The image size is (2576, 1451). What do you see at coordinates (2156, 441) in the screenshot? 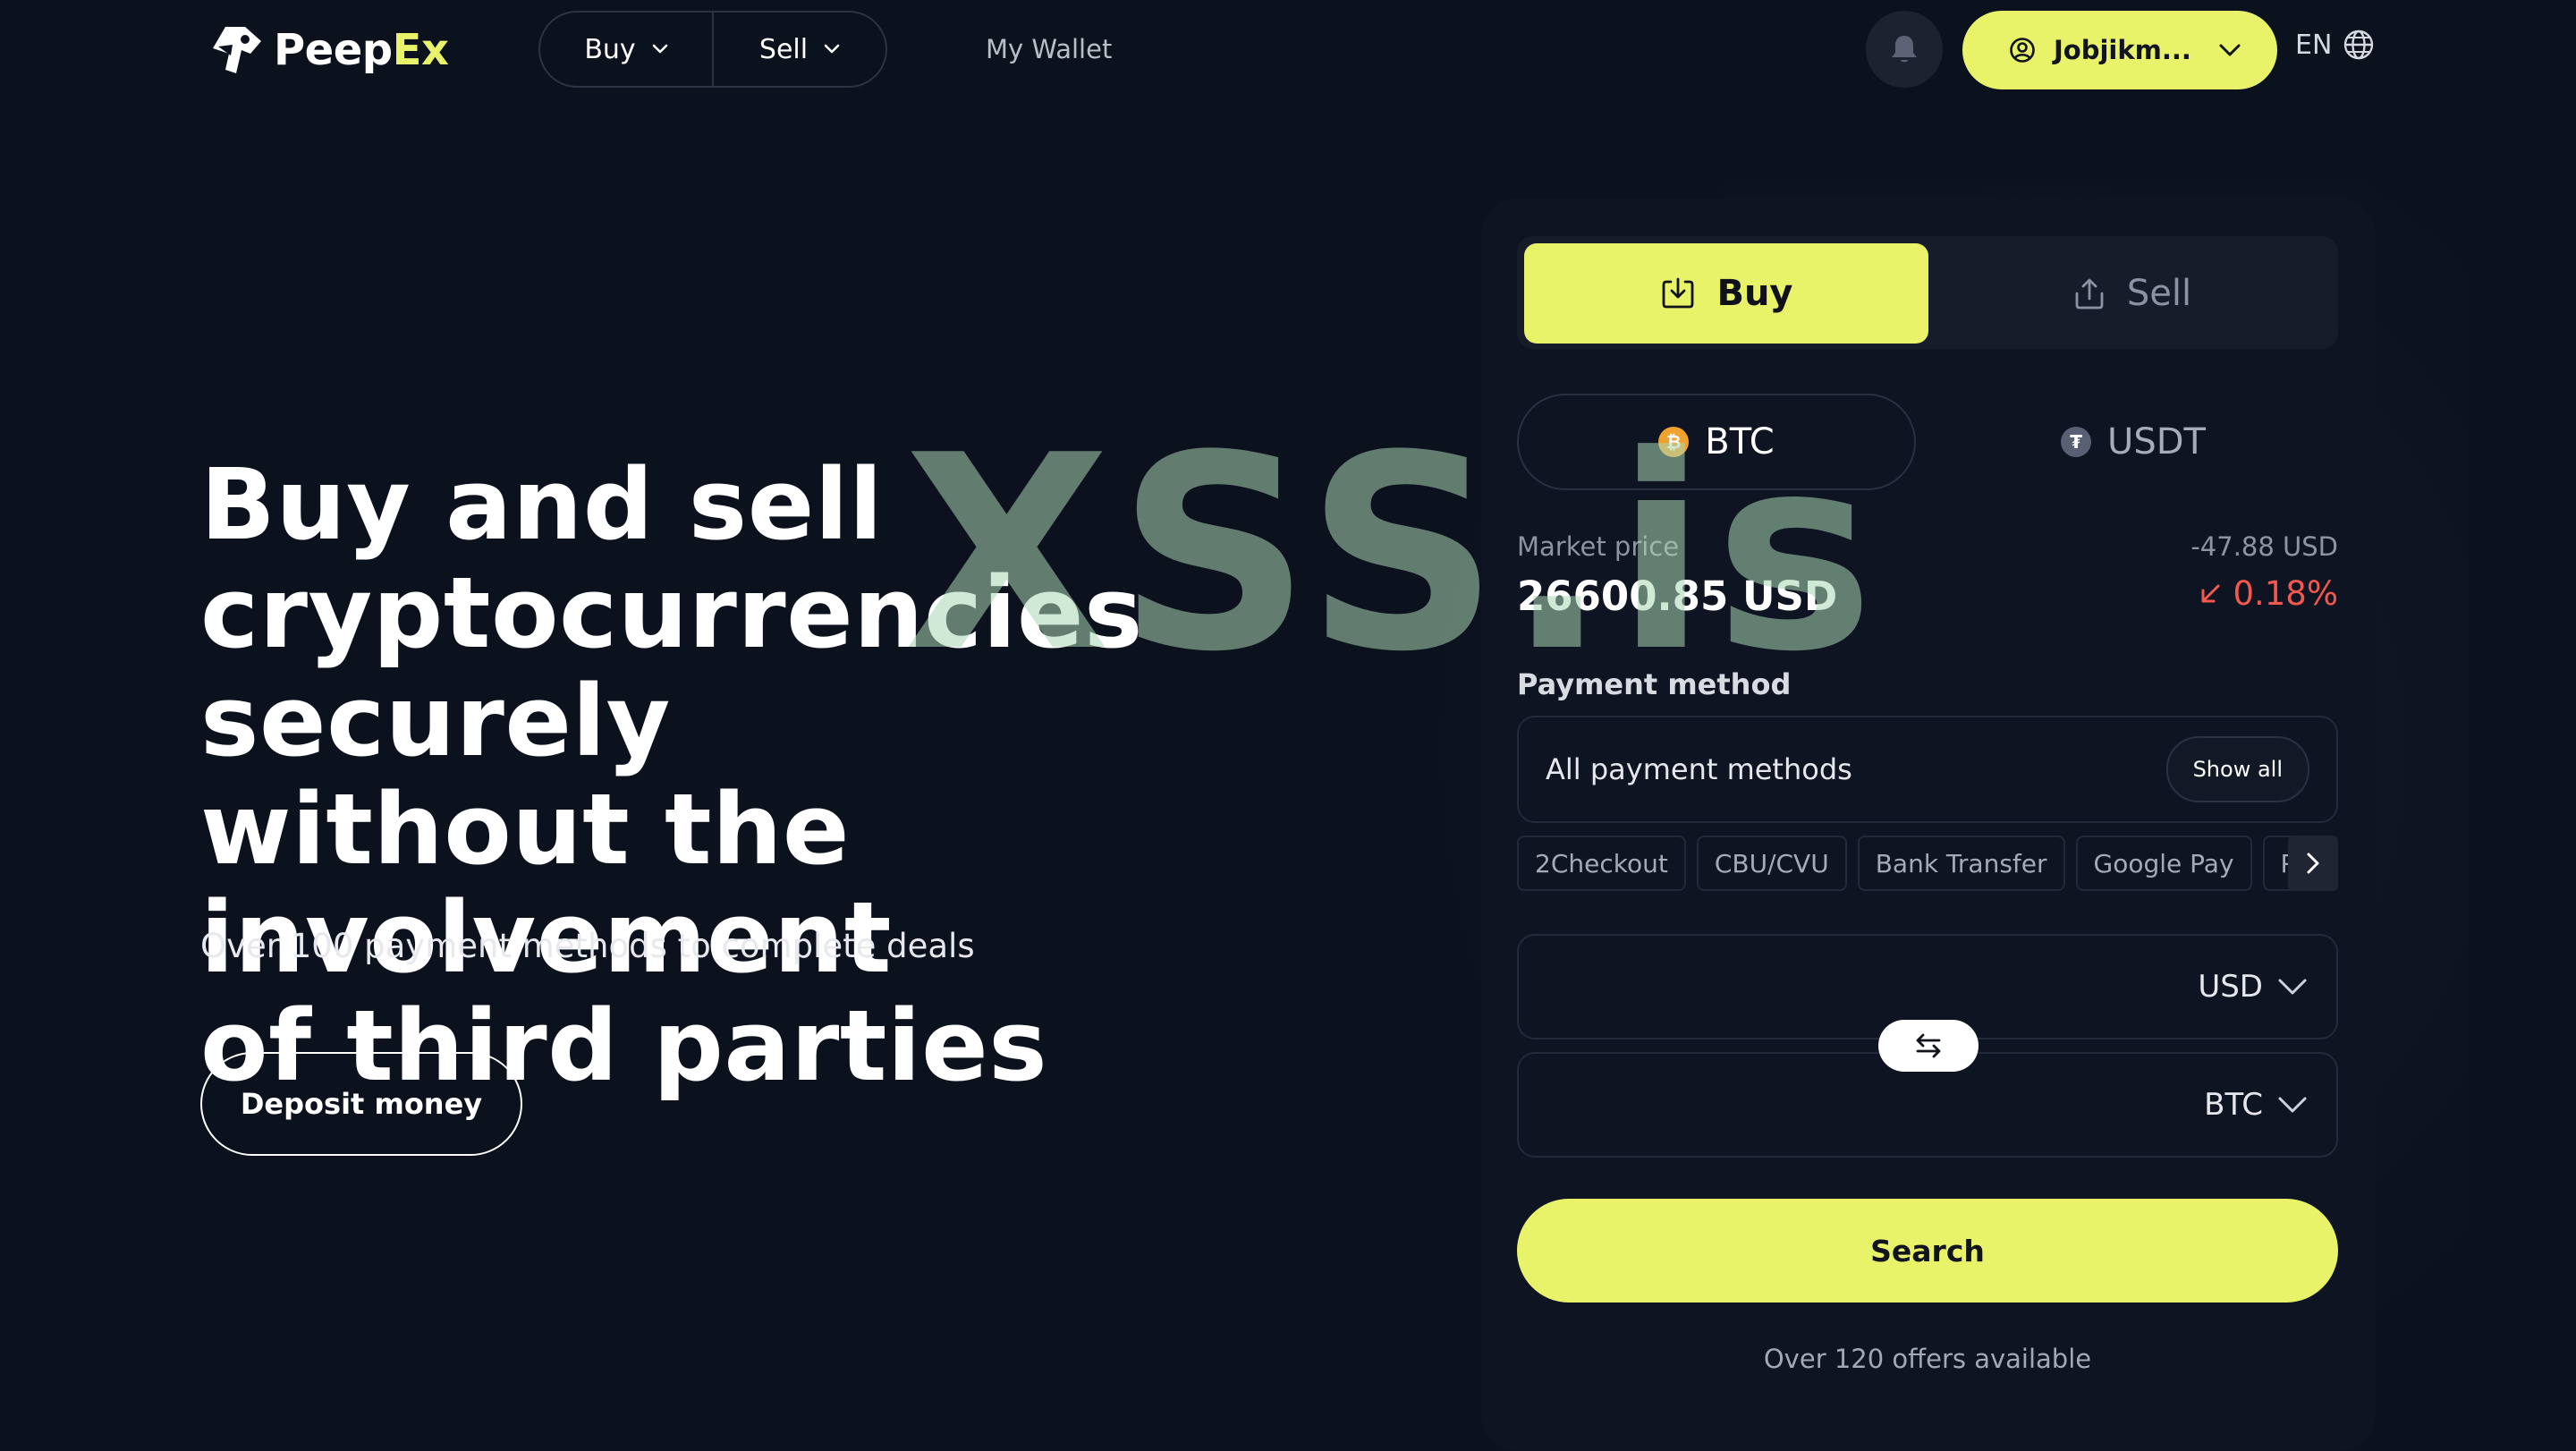
I see `coin-usdt-label: USDT` at bounding box center [2156, 441].